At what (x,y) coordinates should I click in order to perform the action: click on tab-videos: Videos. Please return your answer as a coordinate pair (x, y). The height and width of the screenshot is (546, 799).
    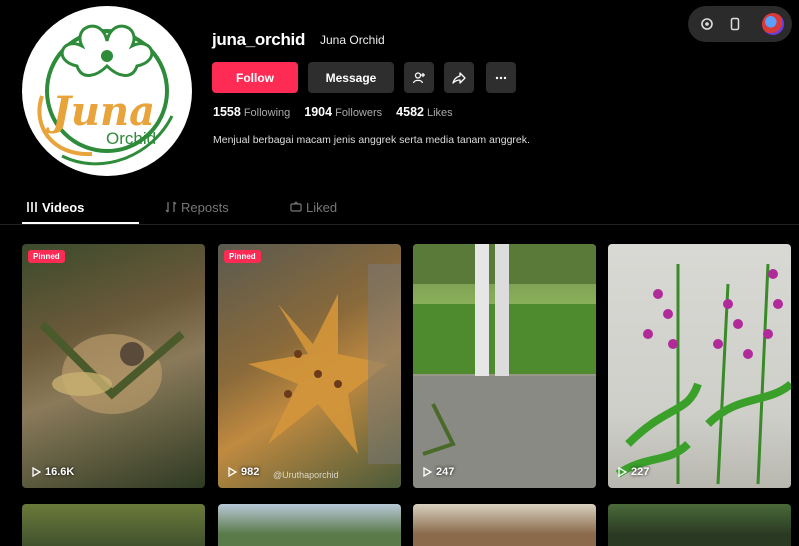
    Looking at the image, I should click on (55, 208).